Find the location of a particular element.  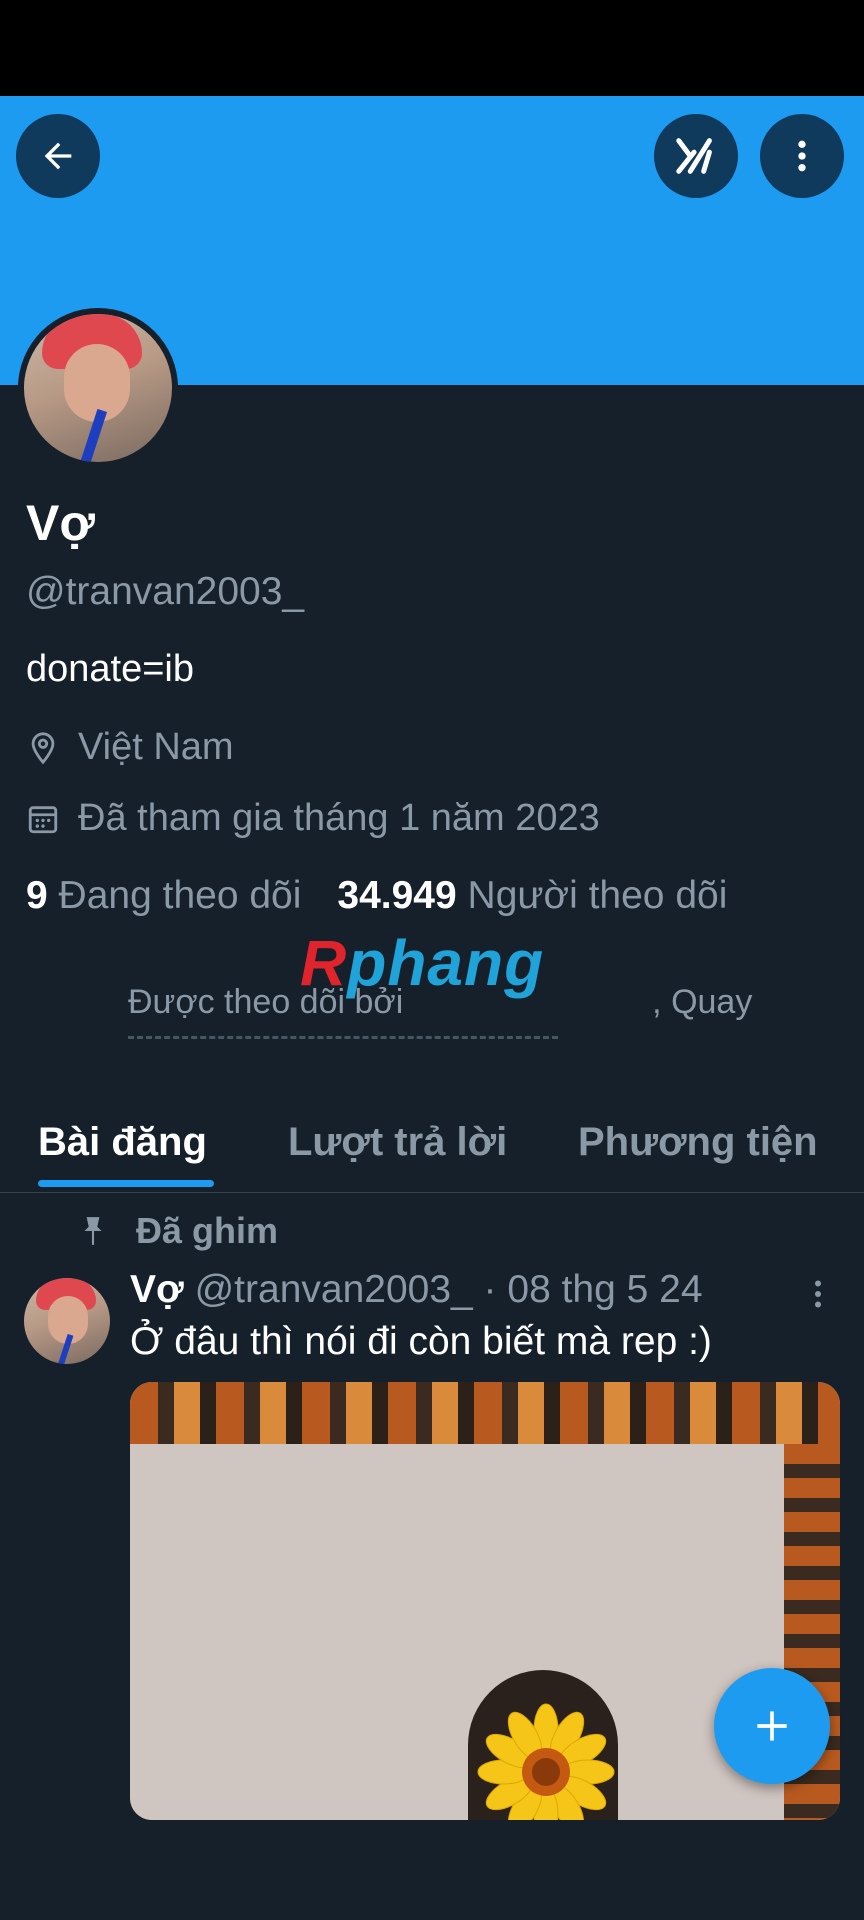

tab-posts: Bài đăng is located at coordinates (122, 1142).